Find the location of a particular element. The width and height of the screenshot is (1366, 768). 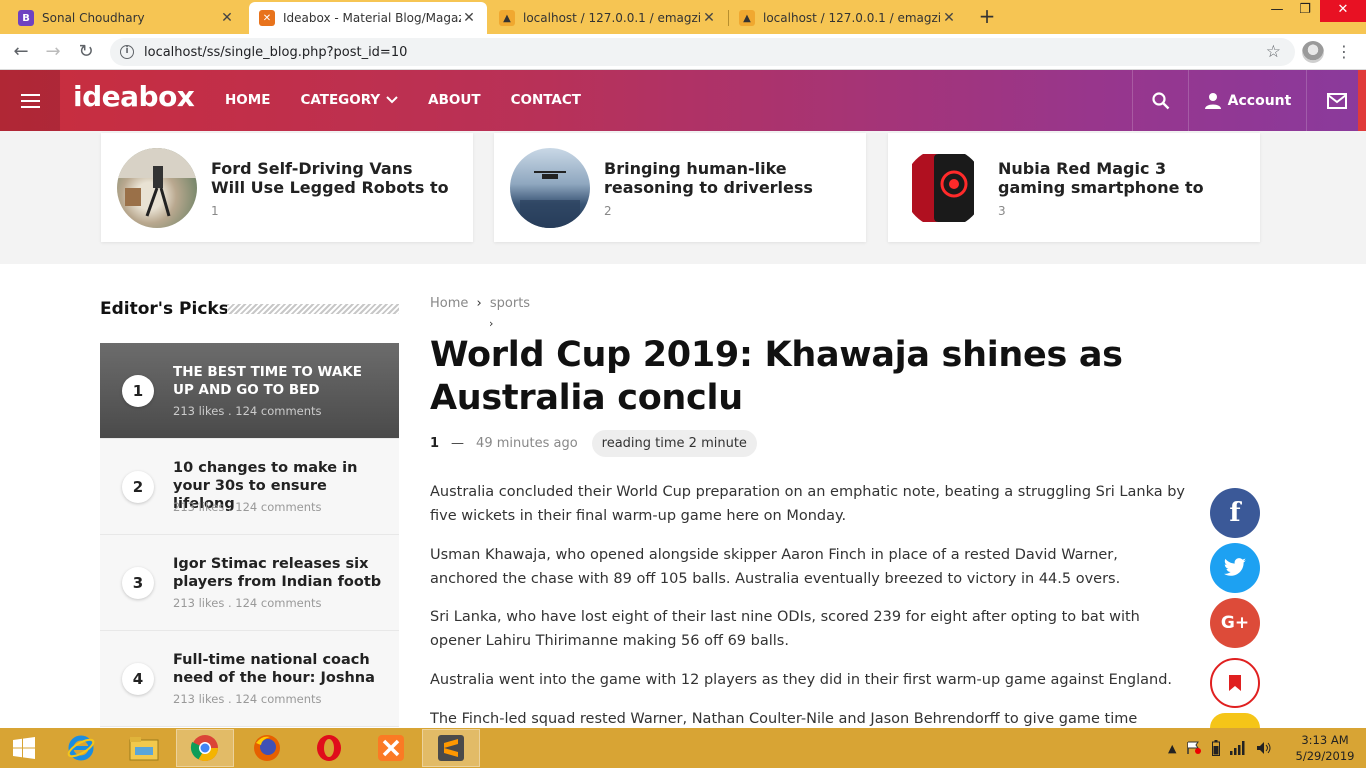

pick-title: THE BEST TIME TO WAKE UP AND GO TO BED is located at coordinates (279, 381).